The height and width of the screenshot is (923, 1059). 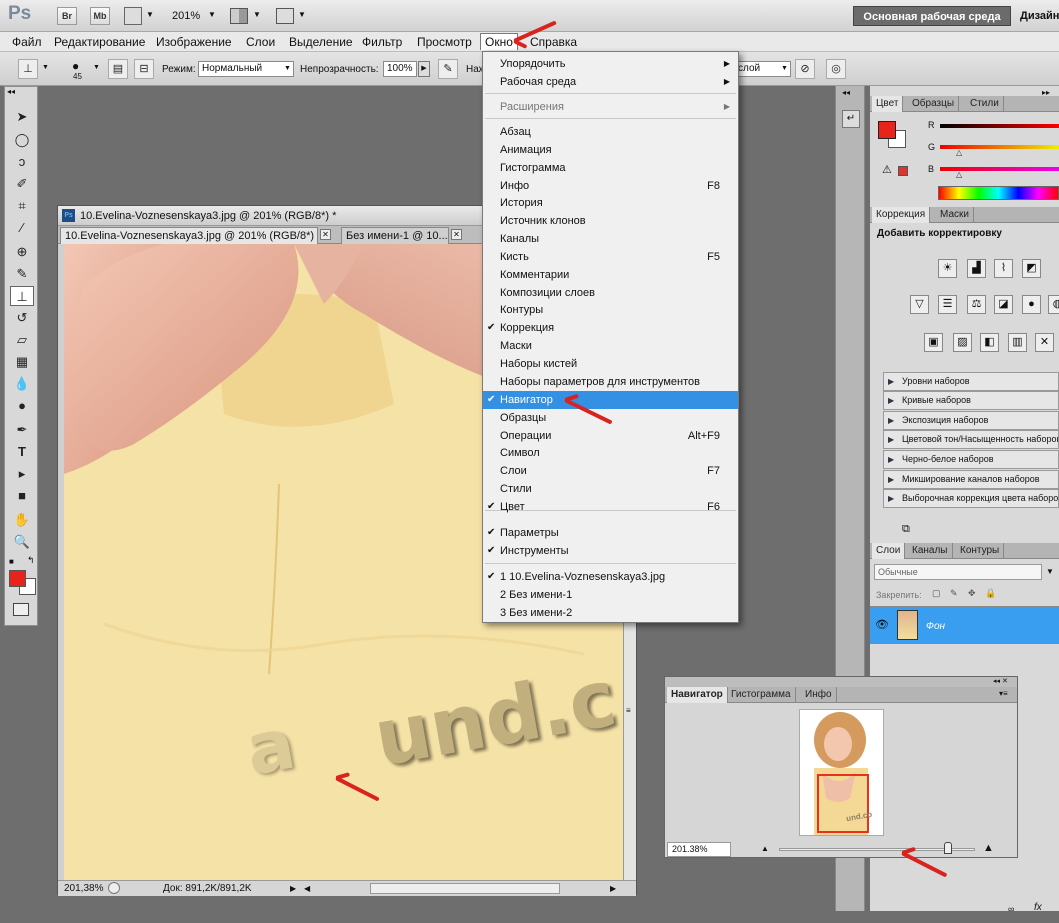 What do you see at coordinates (1031, 304) in the screenshot?
I see `photo-filter-icon: ●` at bounding box center [1031, 304].